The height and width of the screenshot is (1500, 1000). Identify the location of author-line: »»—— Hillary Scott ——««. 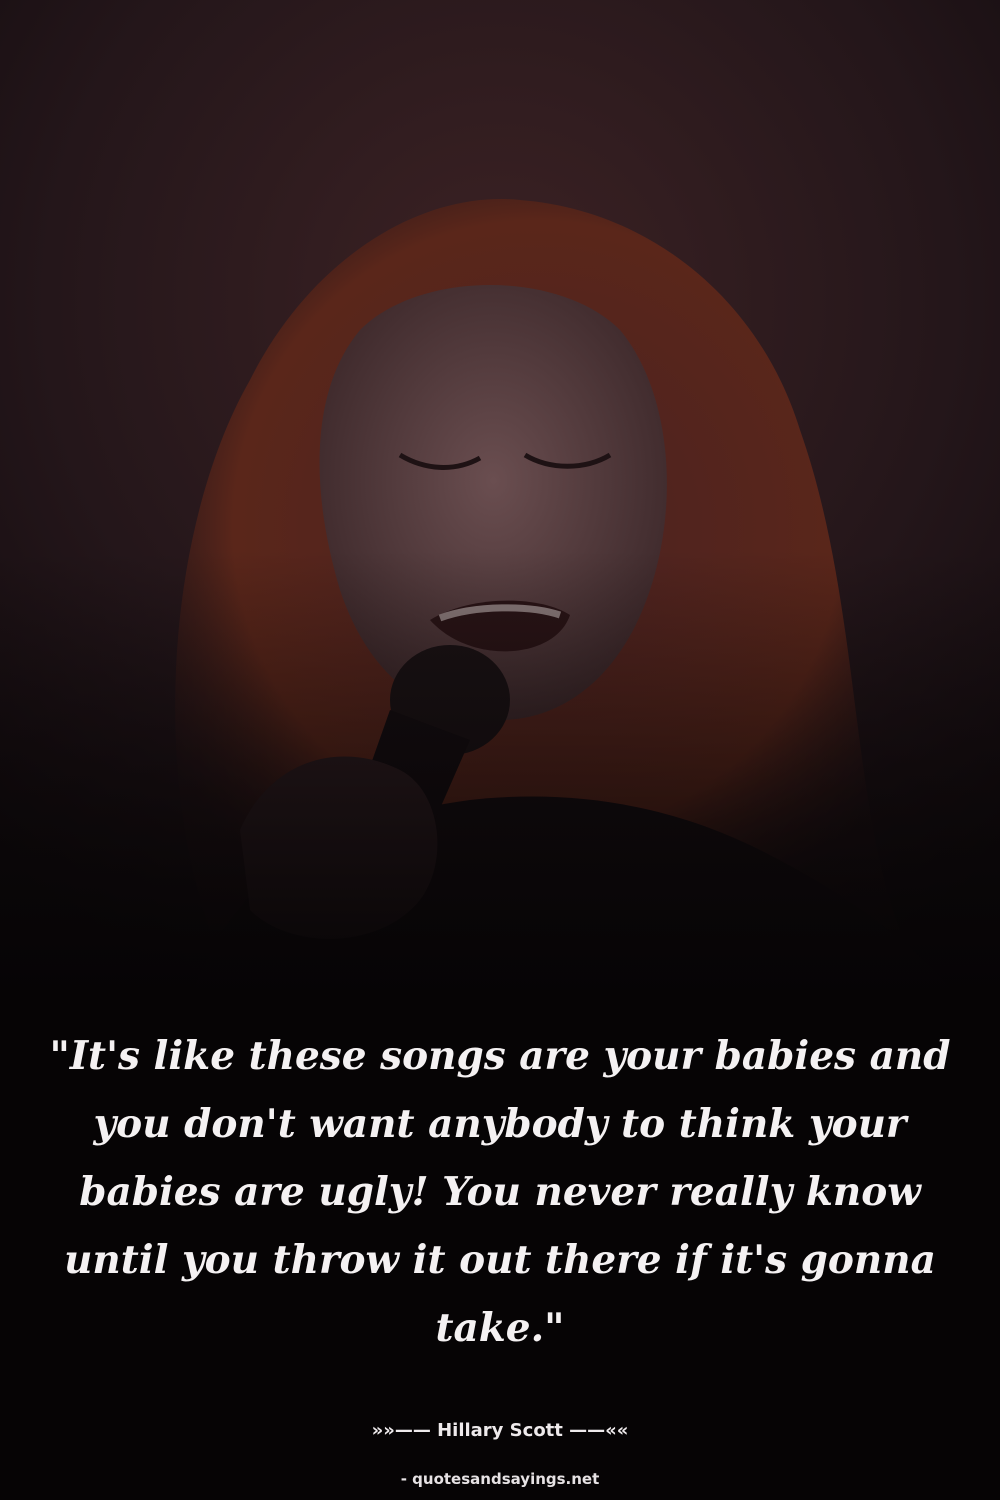
(500, 1430).